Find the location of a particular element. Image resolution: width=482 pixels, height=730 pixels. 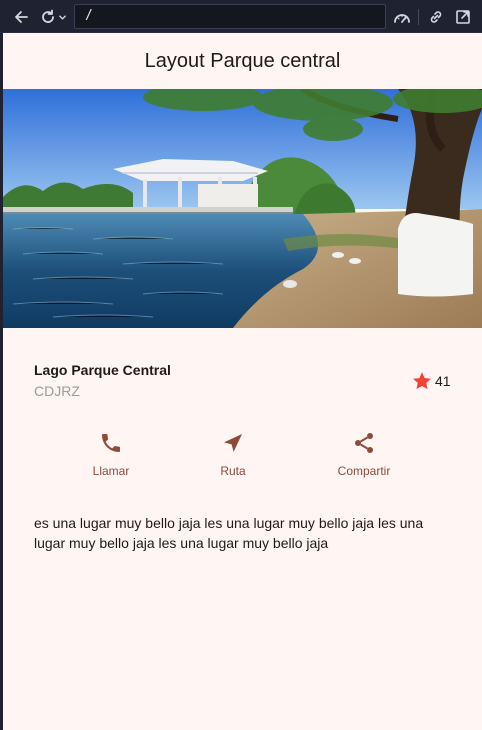

place-subtitle: CDJRZ is located at coordinates (57, 391).